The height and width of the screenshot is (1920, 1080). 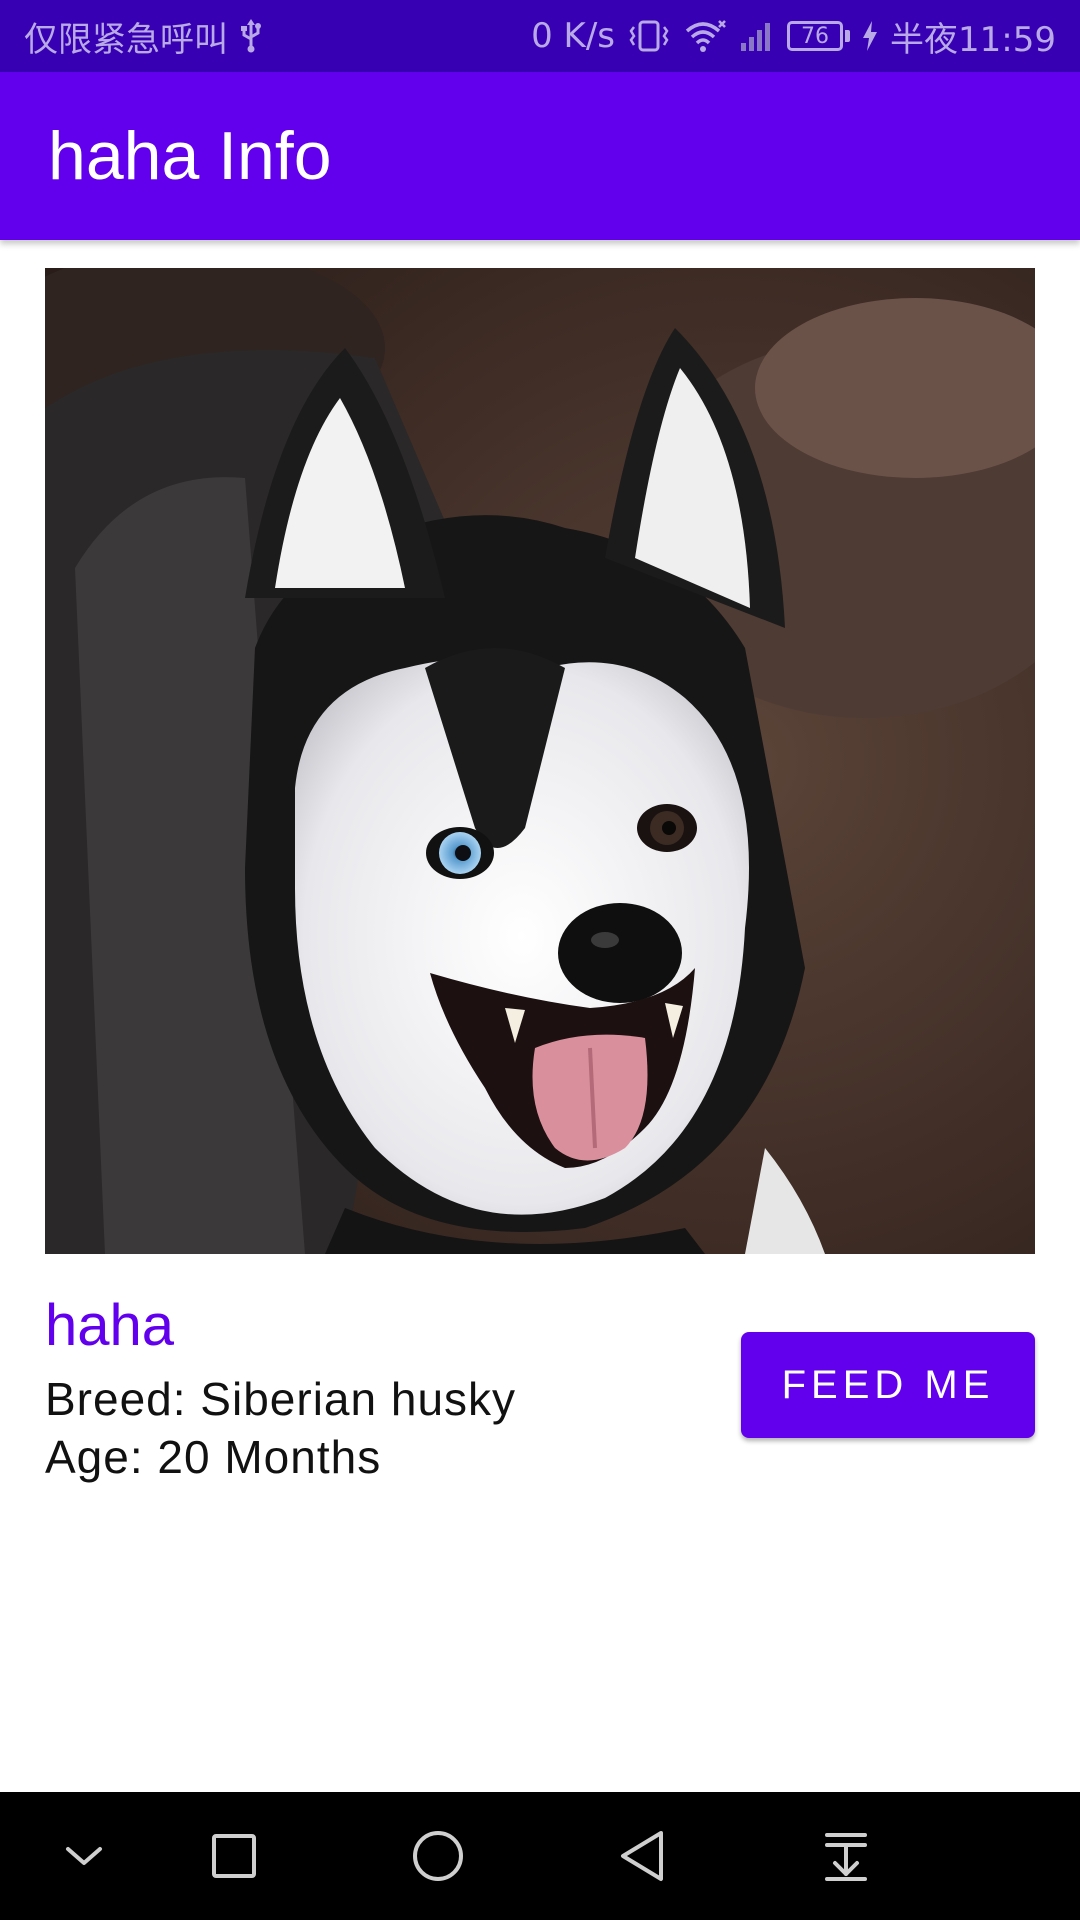 I want to click on status-right: 0 K/s 76 半夜11:59, so click(x=793, y=36).